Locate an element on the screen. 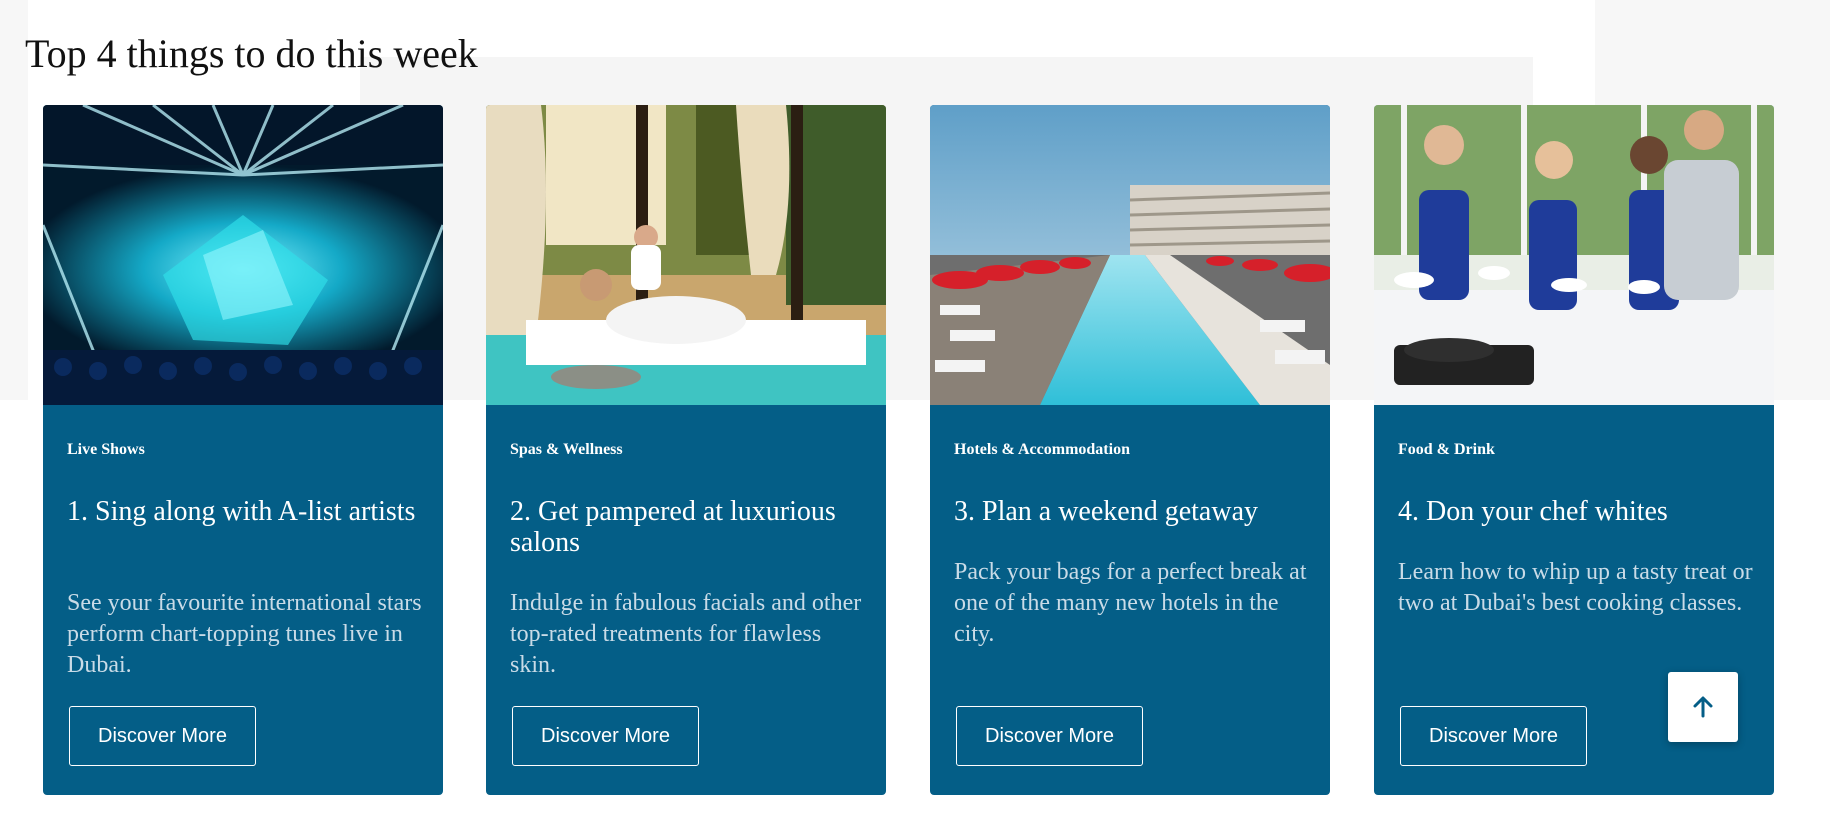 The height and width of the screenshot is (837, 1830). spa-image is located at coordinates (686, 255).